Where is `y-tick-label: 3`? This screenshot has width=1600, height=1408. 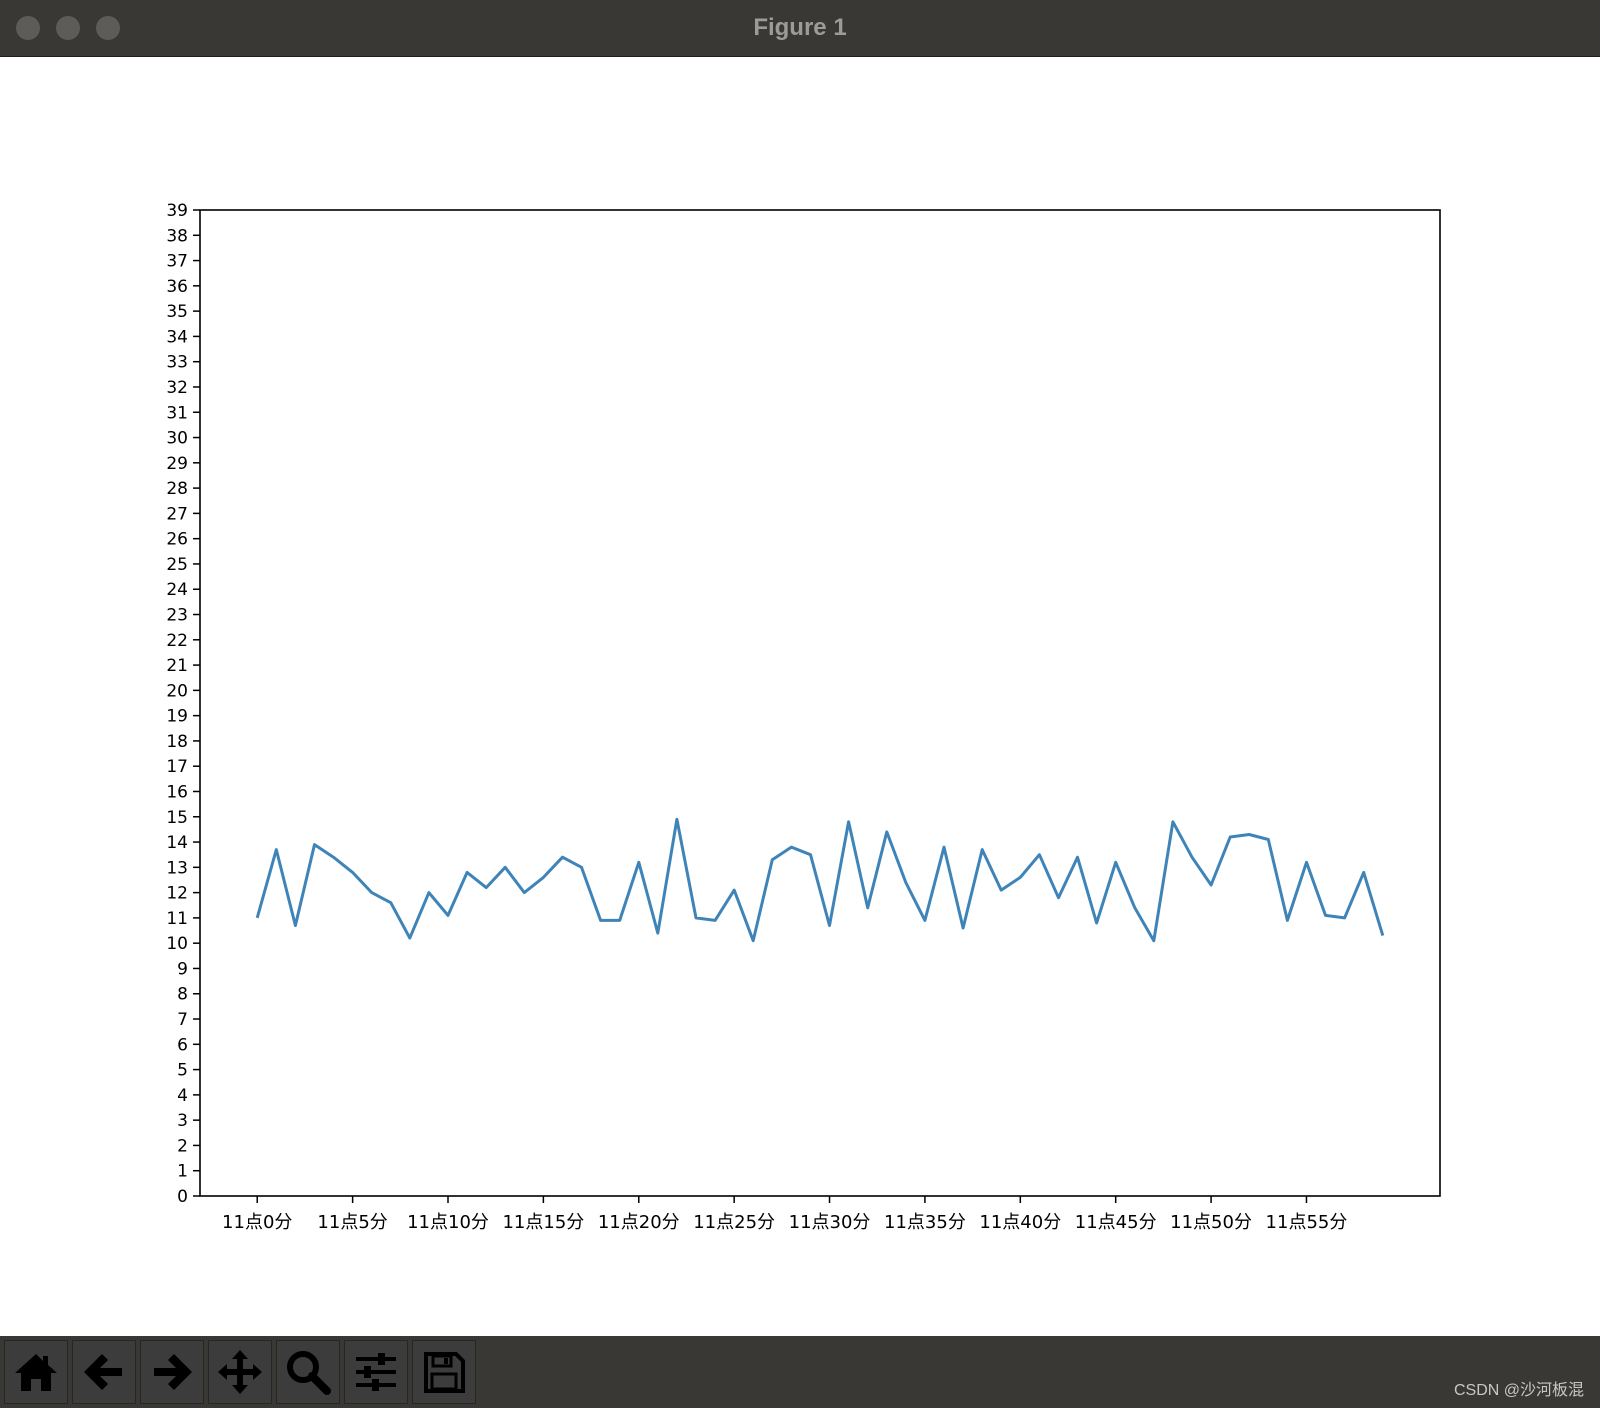
y-tick-label: 3 is located at coordinates (182, 1121).